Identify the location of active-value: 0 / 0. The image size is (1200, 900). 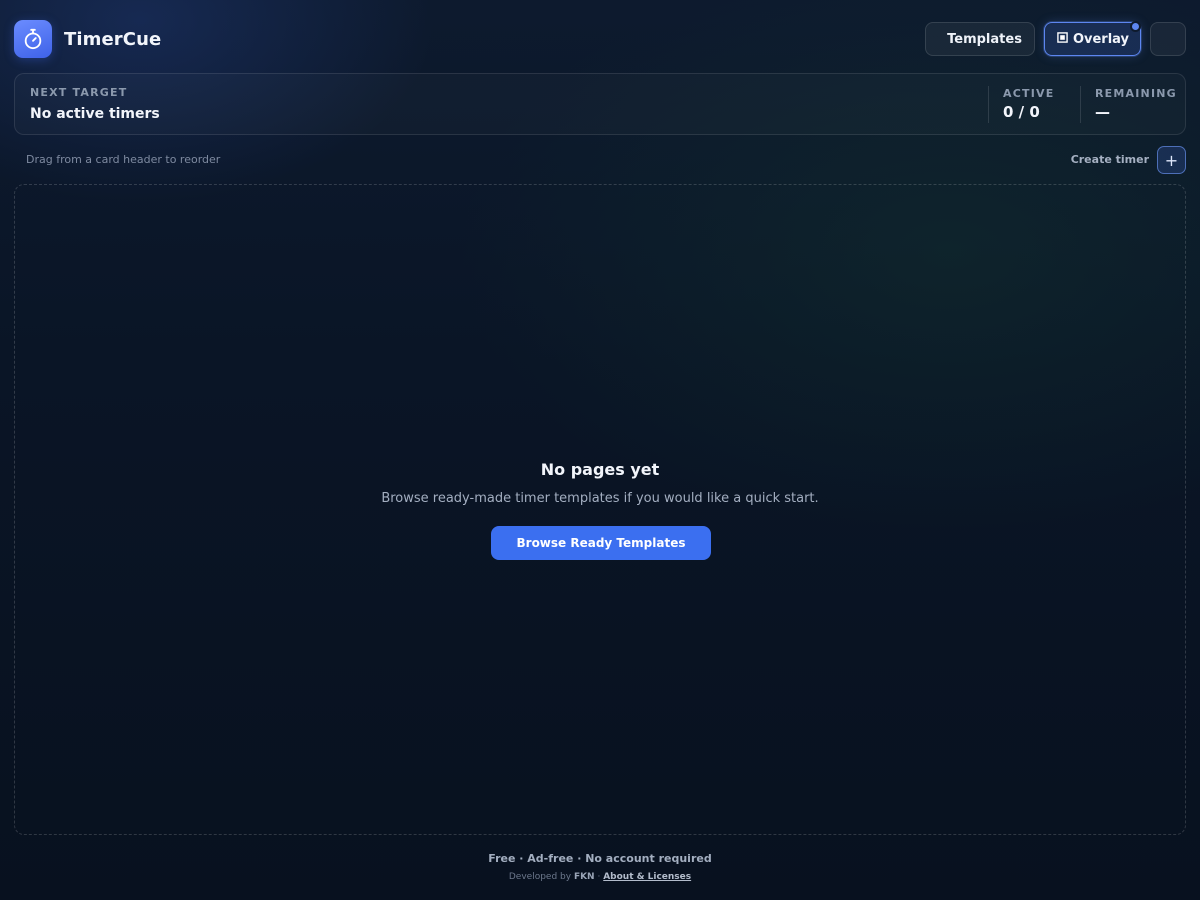
(1021, 112).